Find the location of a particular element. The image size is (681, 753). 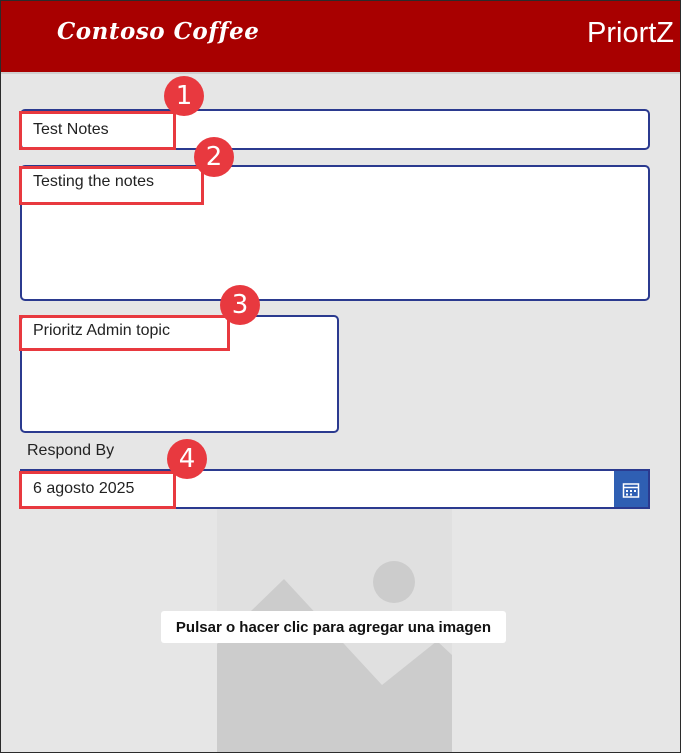

calendar-icon is located at coordinates (631, 490).